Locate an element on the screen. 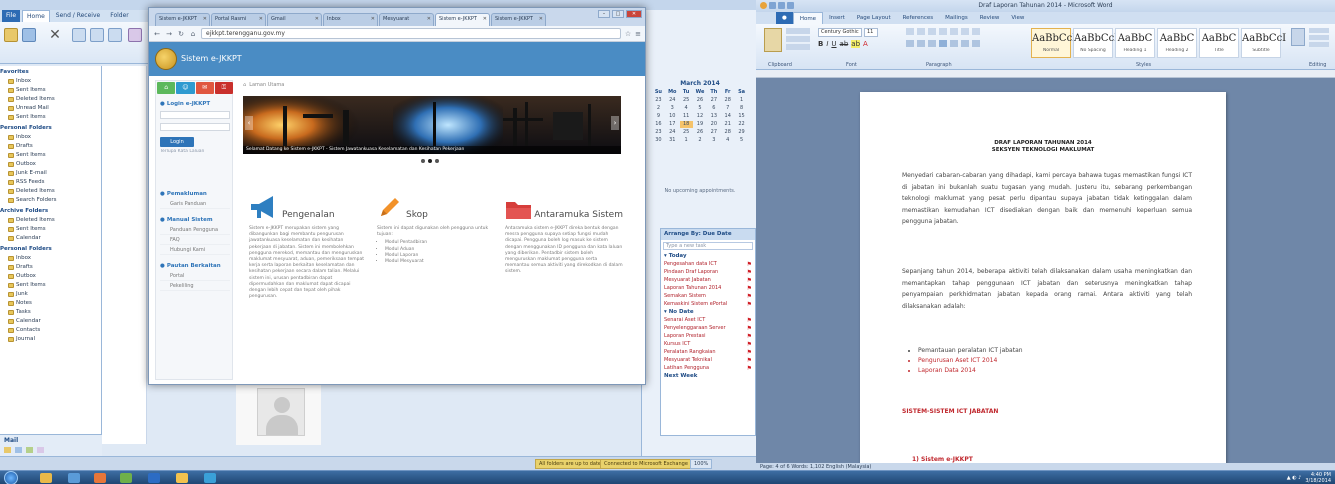  word-taskbar-icon is located at coordinates (154, 478).